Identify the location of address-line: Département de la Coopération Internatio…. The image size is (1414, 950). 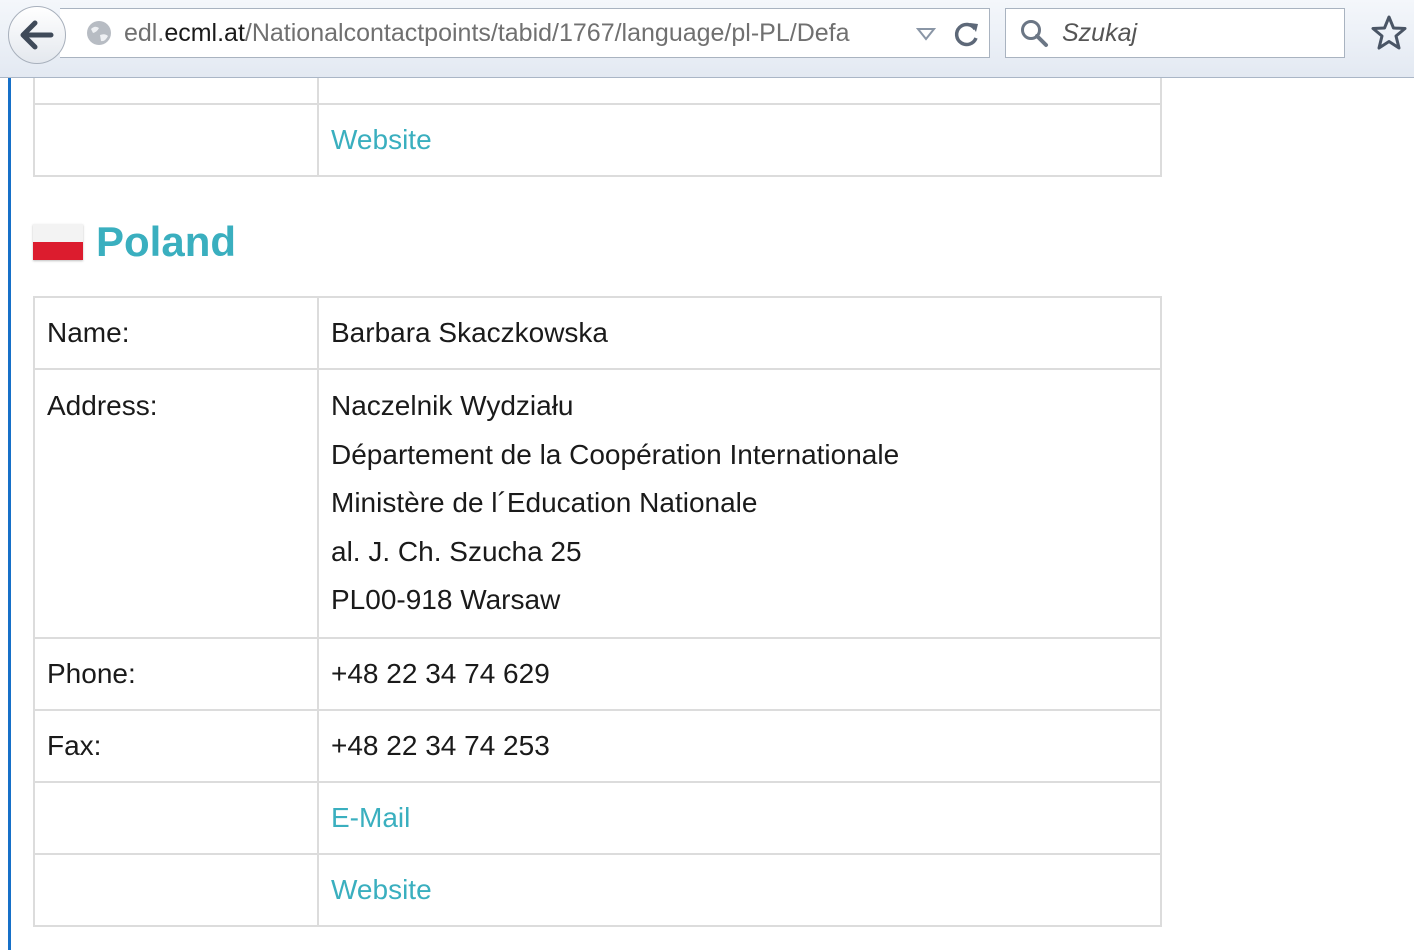
(615, 454).